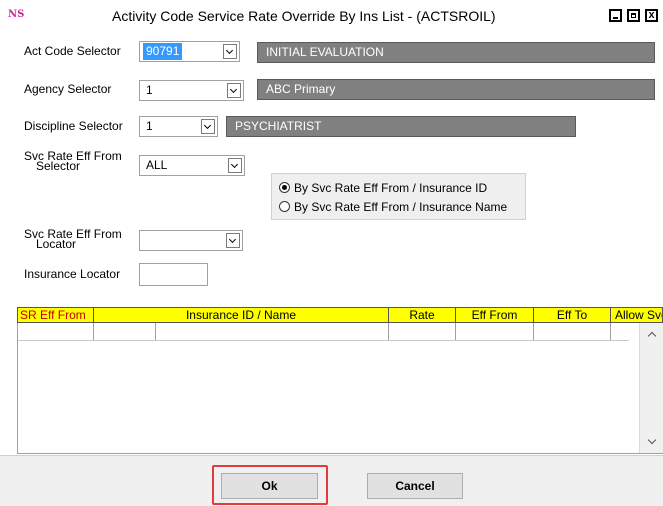  I want to click on column-header-eff-to: Eff To, so click(572, 315).